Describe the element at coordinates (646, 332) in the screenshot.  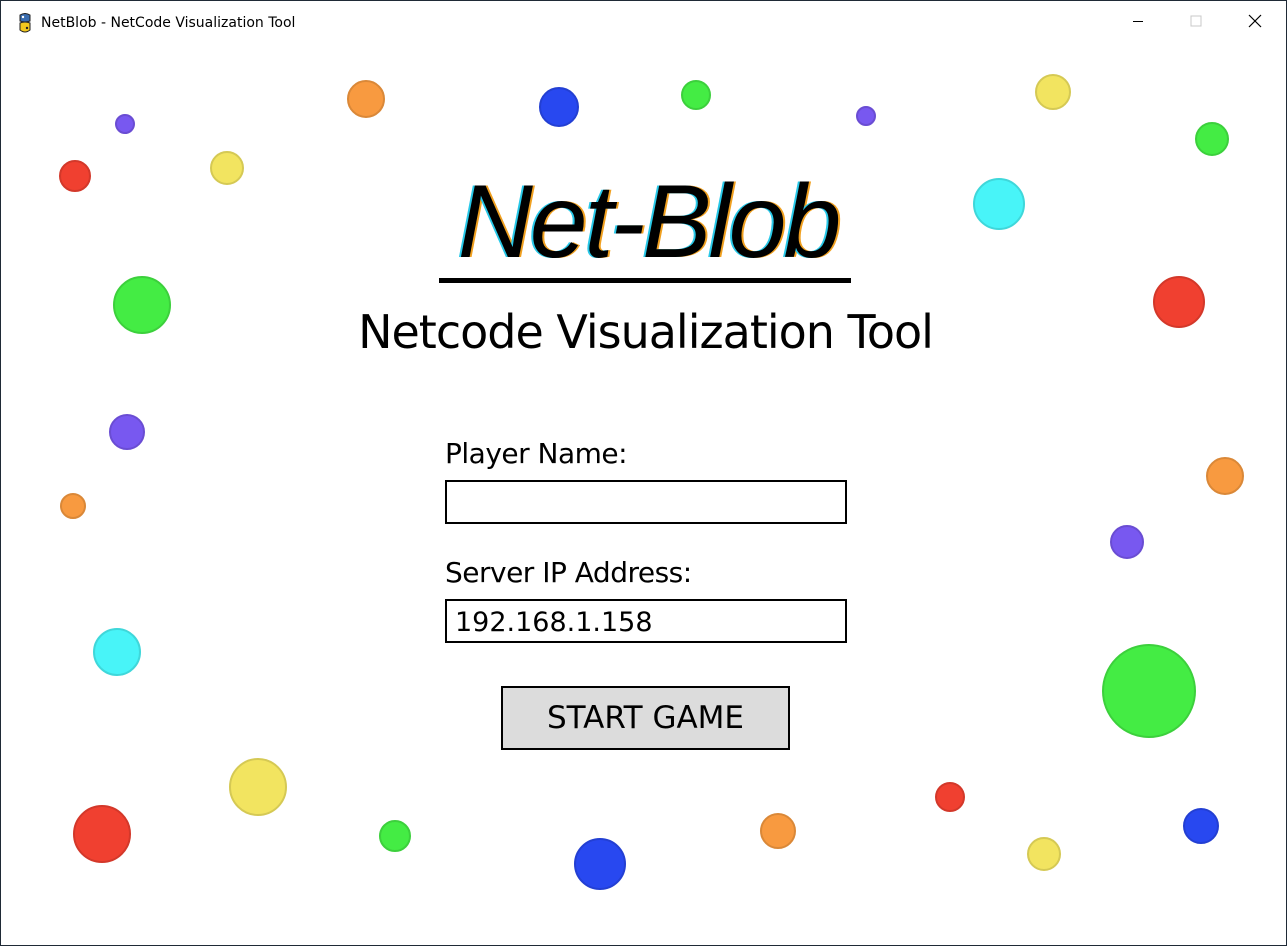
I see `subtitle: Netcode Visualization Tool` at that location.